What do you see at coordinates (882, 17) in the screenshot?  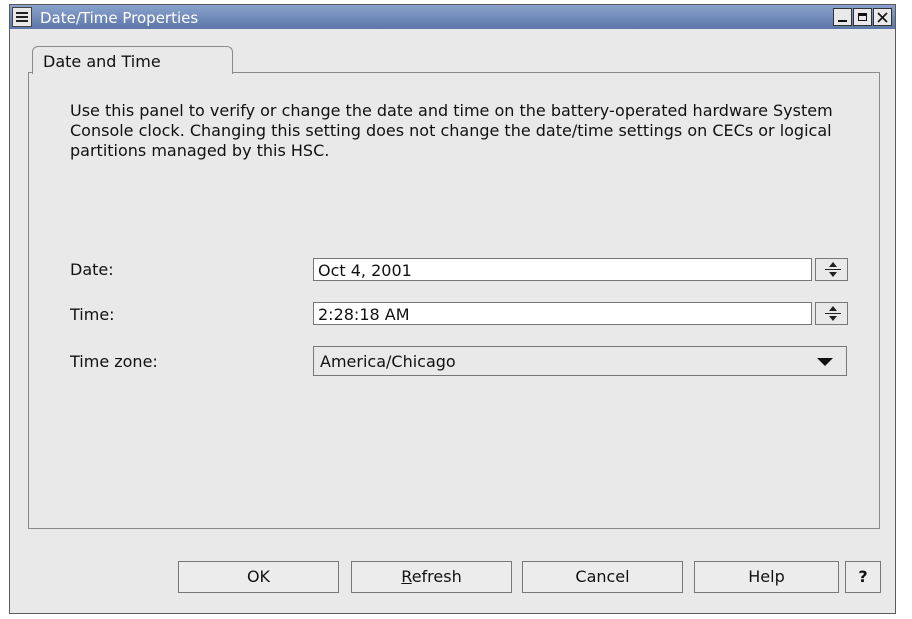 I see `close-icon` at bounding box center [882, 17].